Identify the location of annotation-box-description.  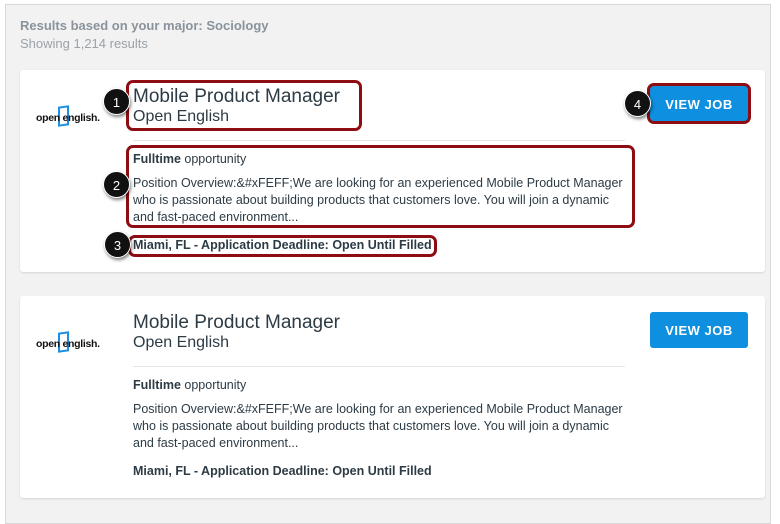
(380, 186).